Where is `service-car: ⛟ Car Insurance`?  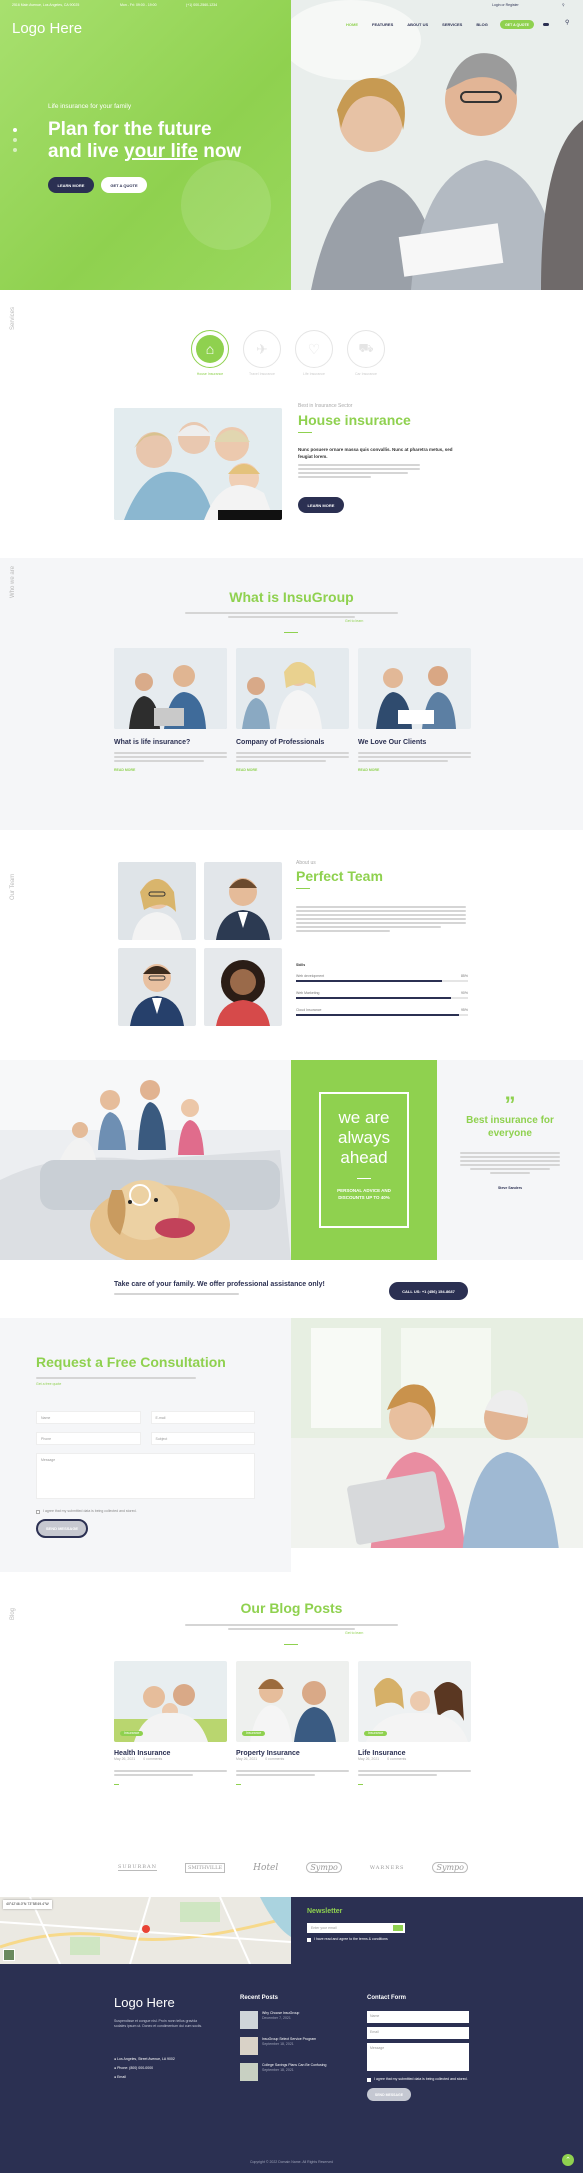 service-car: ⛟ Car Insurance is located at coordinates (366, 353).